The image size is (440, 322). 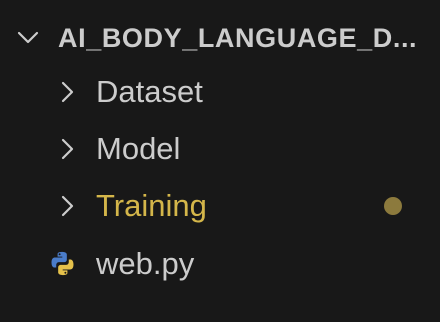 I want to click on python-icon, so click(x=62, y=263).